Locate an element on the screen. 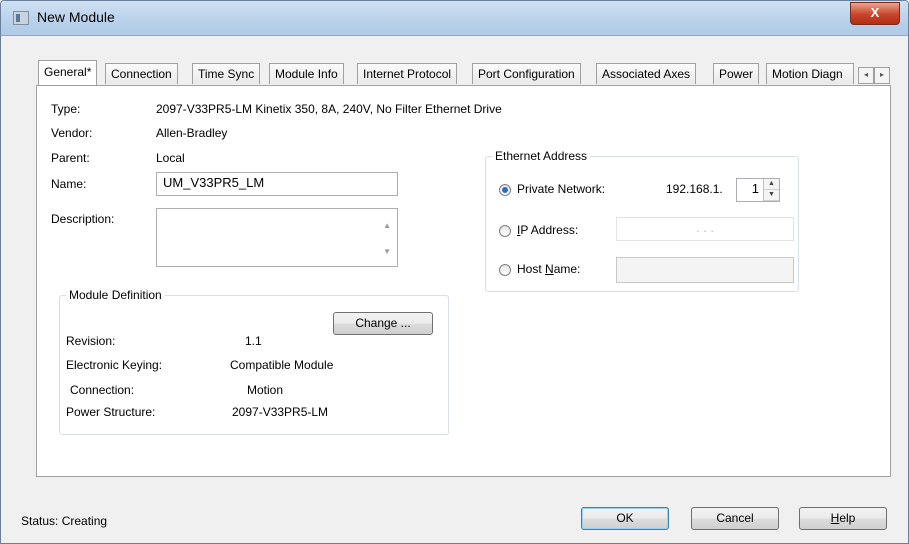 This screenshot has height=544, width=909. ok-button: OK is located at coordinates (625, 518).